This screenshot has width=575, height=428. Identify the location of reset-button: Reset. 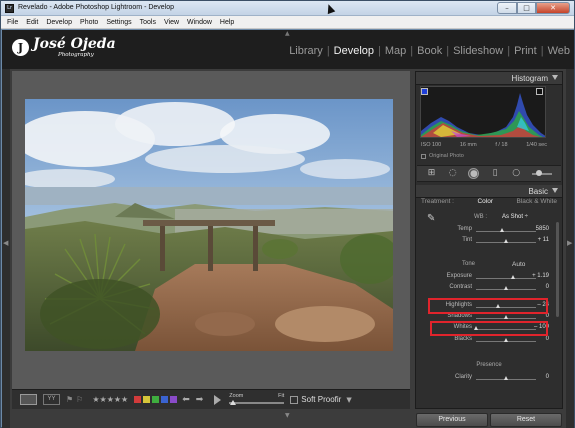
(526, 420).